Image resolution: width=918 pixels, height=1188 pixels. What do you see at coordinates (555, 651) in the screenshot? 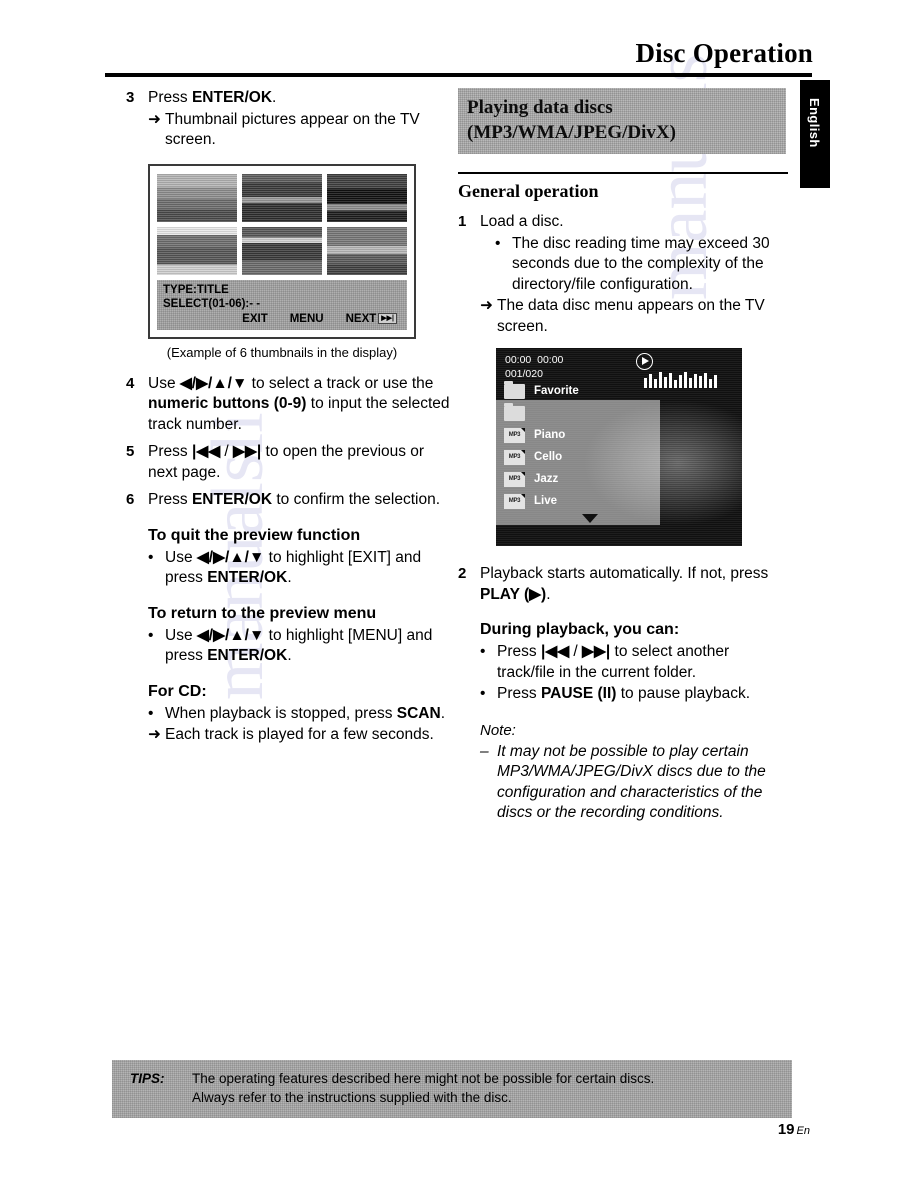
I see `previous-track-icon: |◀◀` at bounding box center [555, 651].